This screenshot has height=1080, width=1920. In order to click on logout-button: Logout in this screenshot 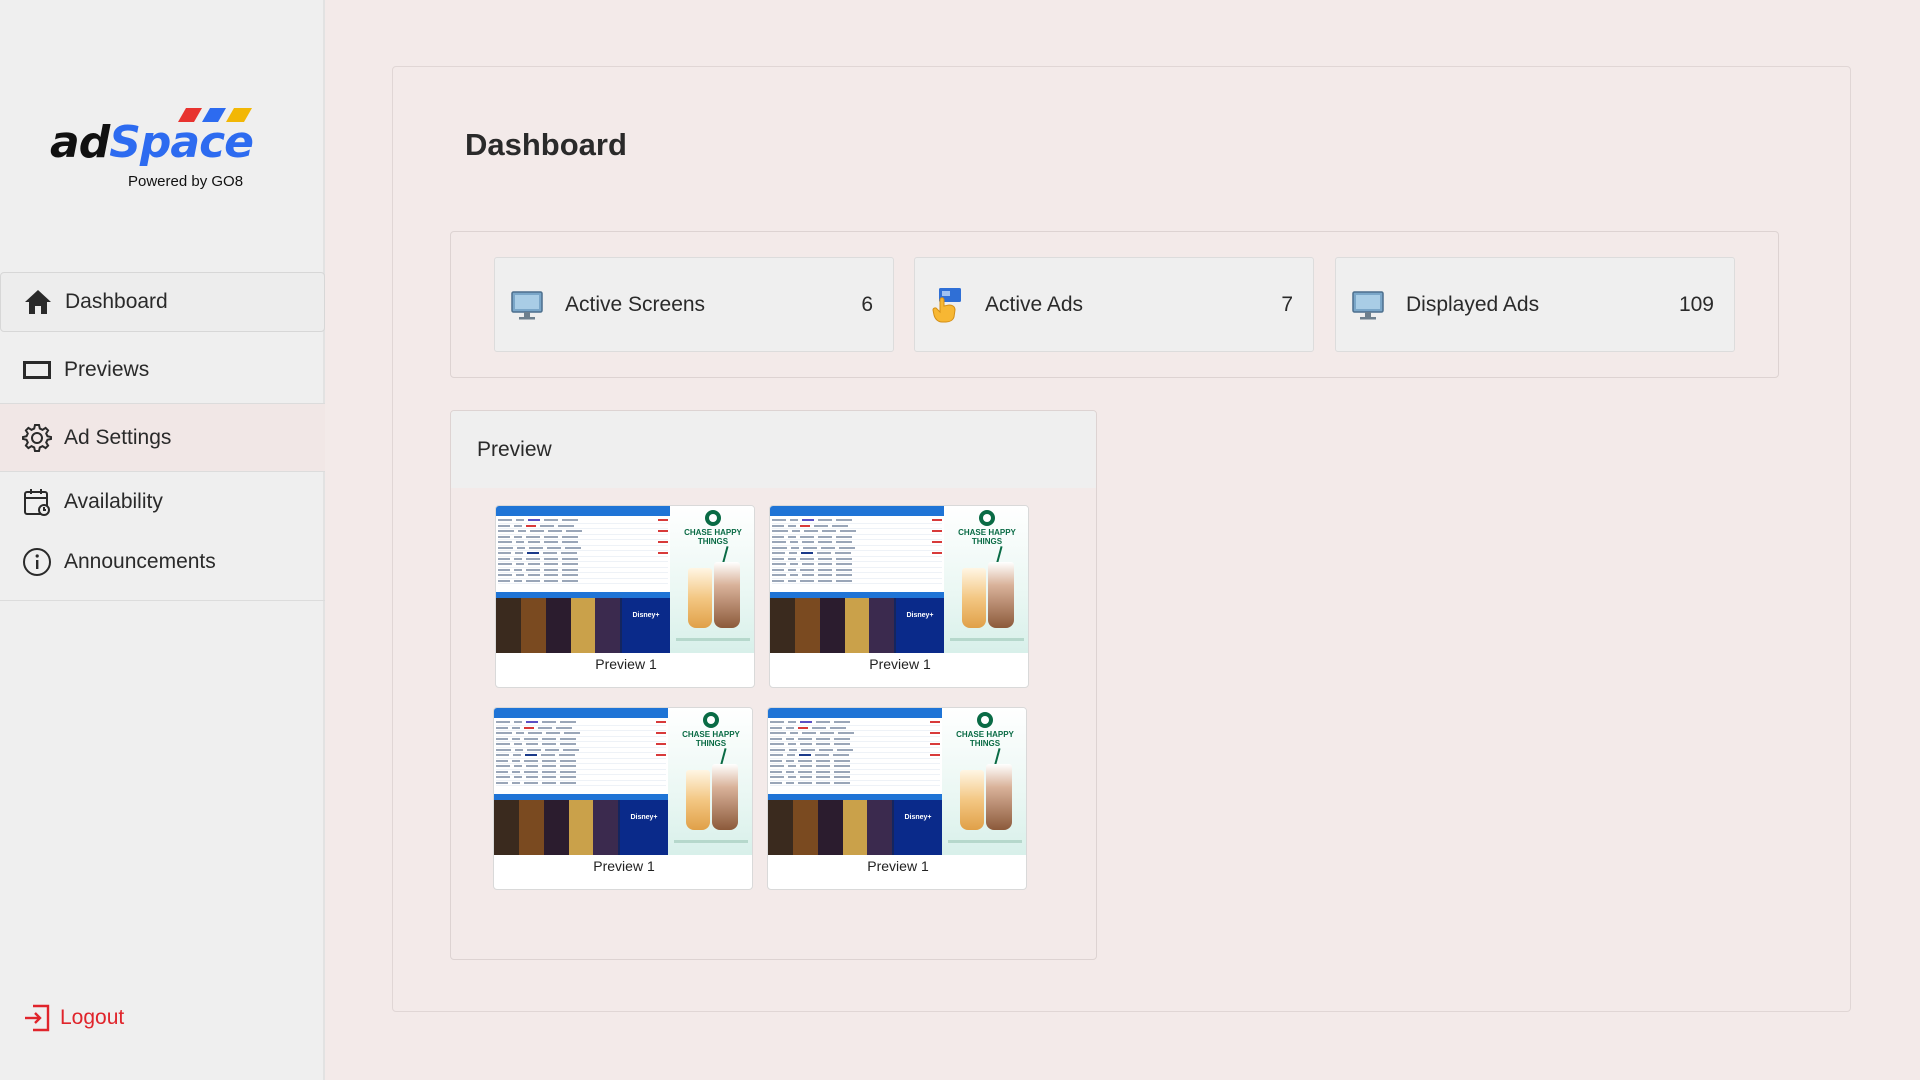, I will do `click(73, 1018)`.